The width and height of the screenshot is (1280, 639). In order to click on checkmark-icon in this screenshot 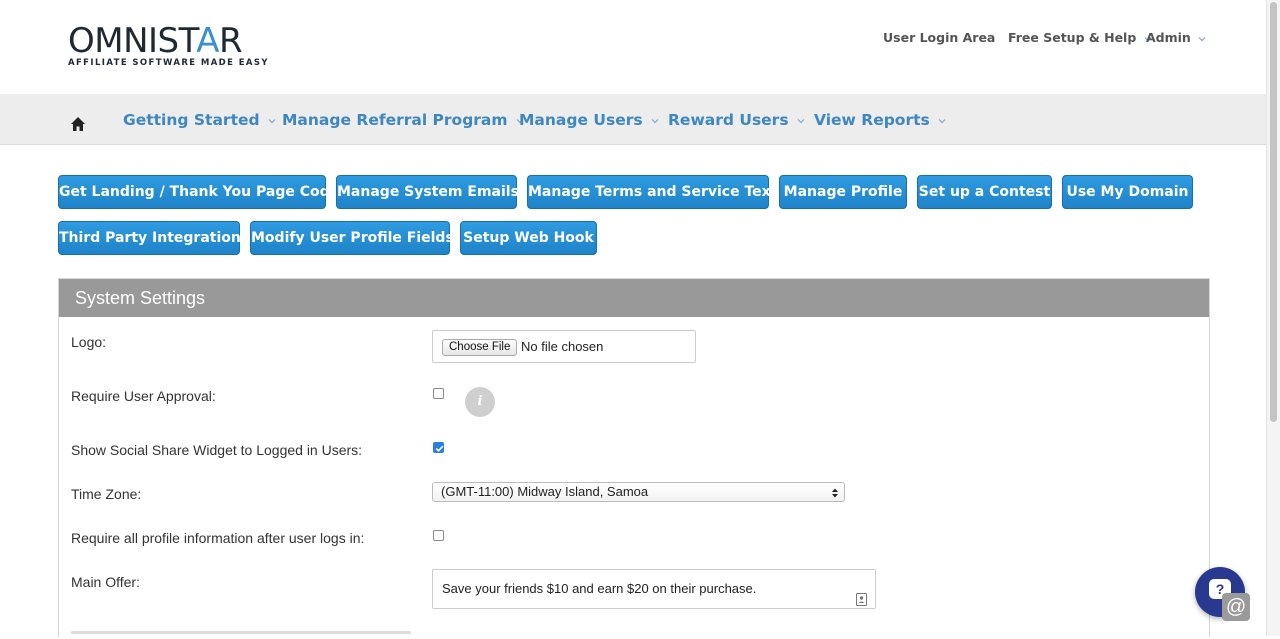, I will do `click(439, 448)`.